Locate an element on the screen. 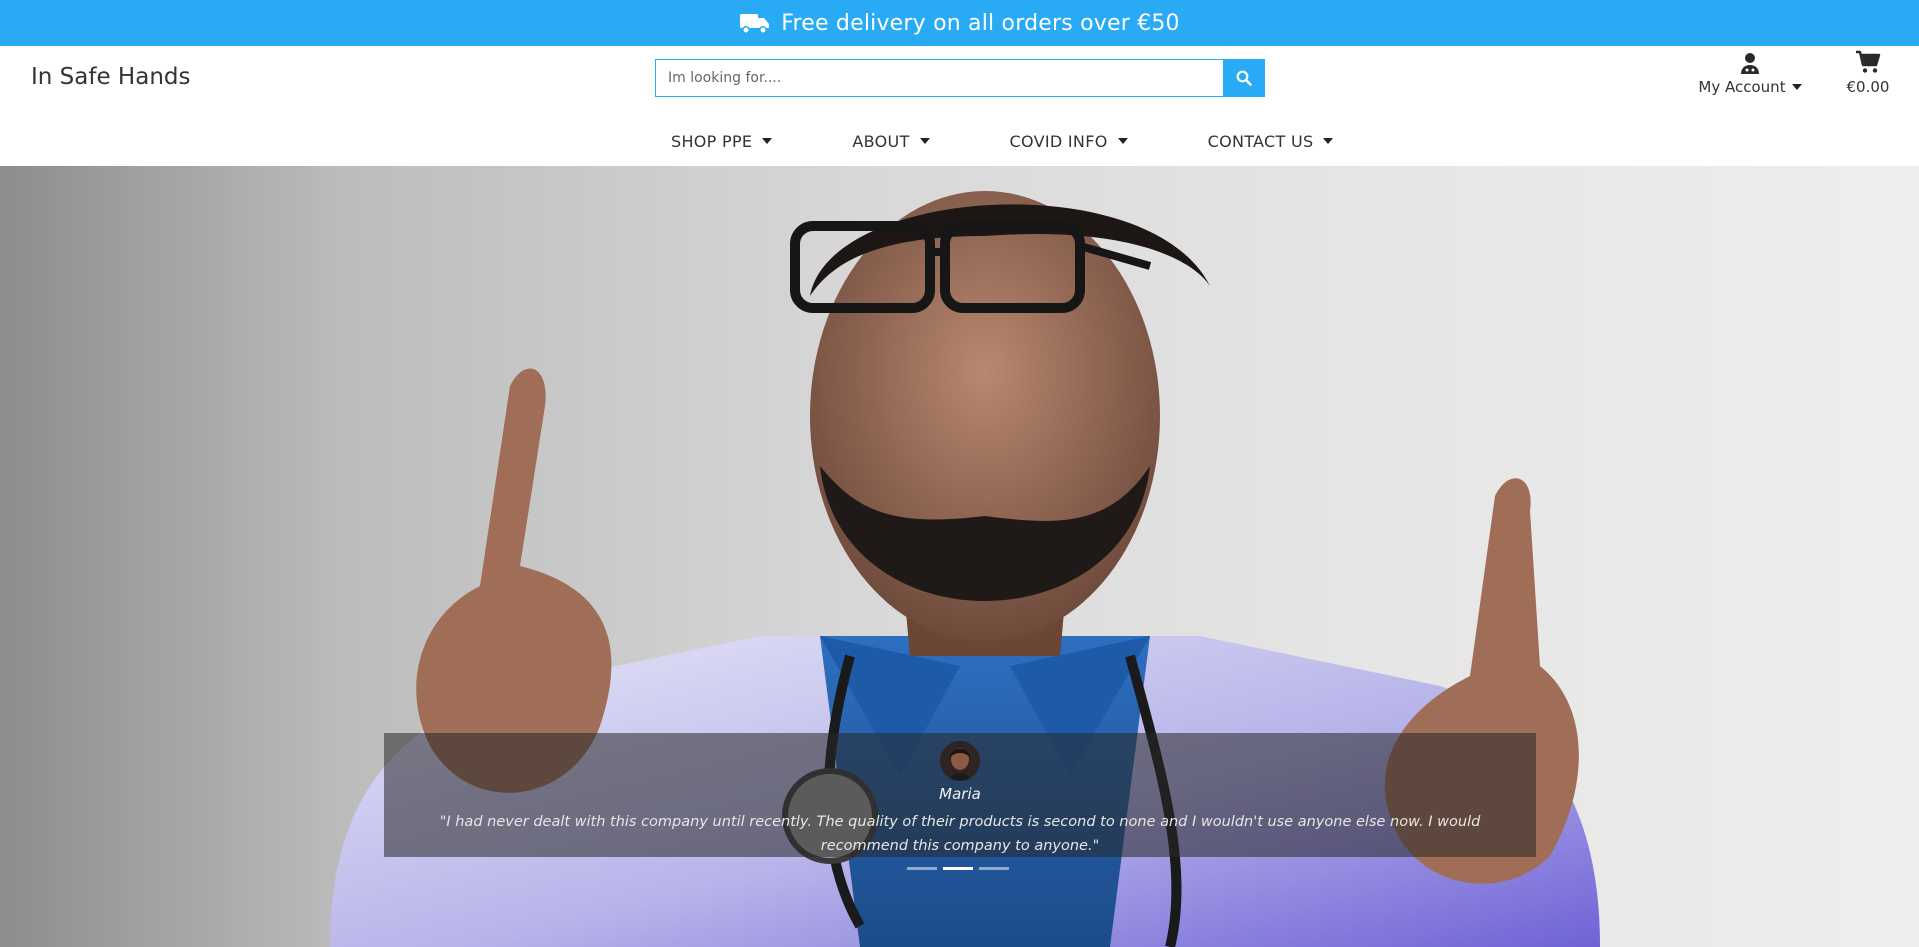 Image resolution: width=1919 pixels, height=947 pixels. search-input is located at coordinates (939, 78).